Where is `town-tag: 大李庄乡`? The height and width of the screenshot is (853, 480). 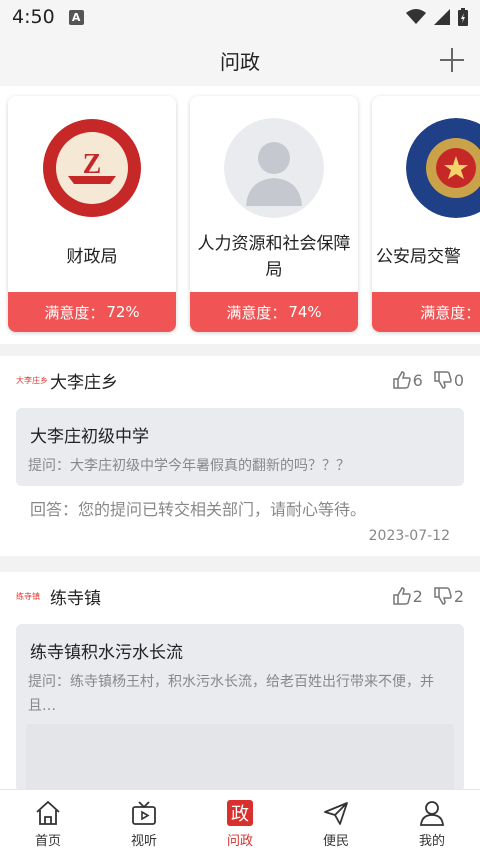
town-tag: 大李庄乡 is located at coordinates (32, 380).